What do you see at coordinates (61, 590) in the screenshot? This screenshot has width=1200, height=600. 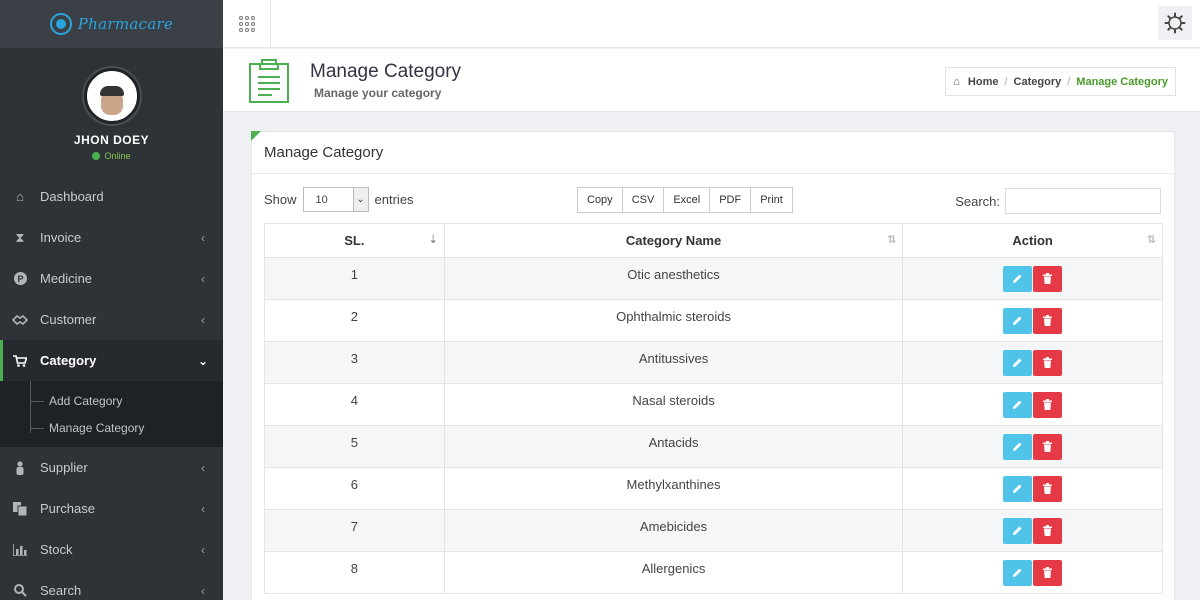 I see `sidebar-item-label: Search` at bounding box center [61, 590].